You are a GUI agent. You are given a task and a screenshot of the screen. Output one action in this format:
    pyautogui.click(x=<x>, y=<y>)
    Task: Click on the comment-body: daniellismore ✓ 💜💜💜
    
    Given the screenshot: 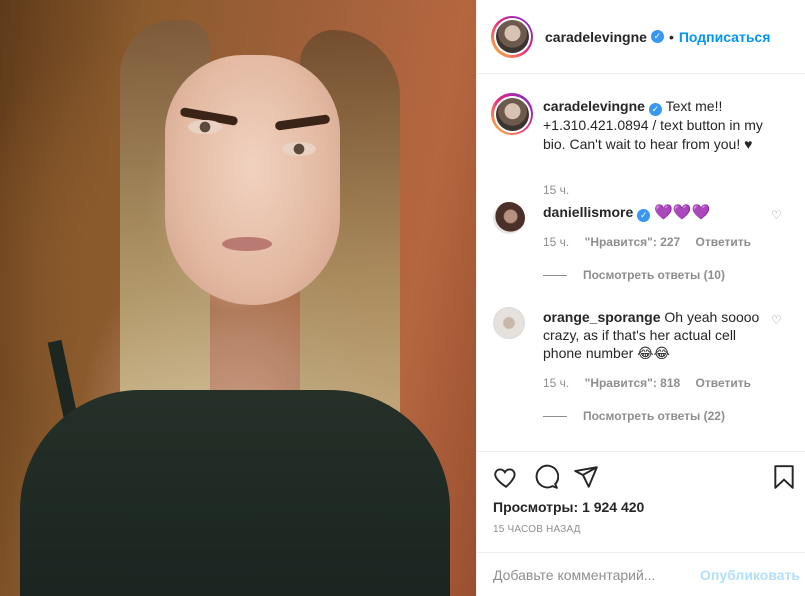 What is the action you would take?
    pyautogui.click(x=653, y=212)
    